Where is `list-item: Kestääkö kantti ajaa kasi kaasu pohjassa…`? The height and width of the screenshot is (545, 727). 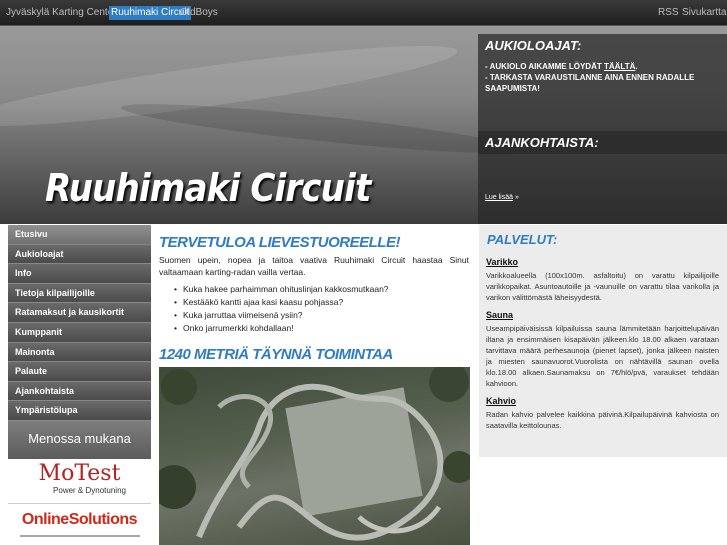 list-item: Kestääkö kantti ajaa kasi kaasu pohjassa… is located at coordinates (325, 302).